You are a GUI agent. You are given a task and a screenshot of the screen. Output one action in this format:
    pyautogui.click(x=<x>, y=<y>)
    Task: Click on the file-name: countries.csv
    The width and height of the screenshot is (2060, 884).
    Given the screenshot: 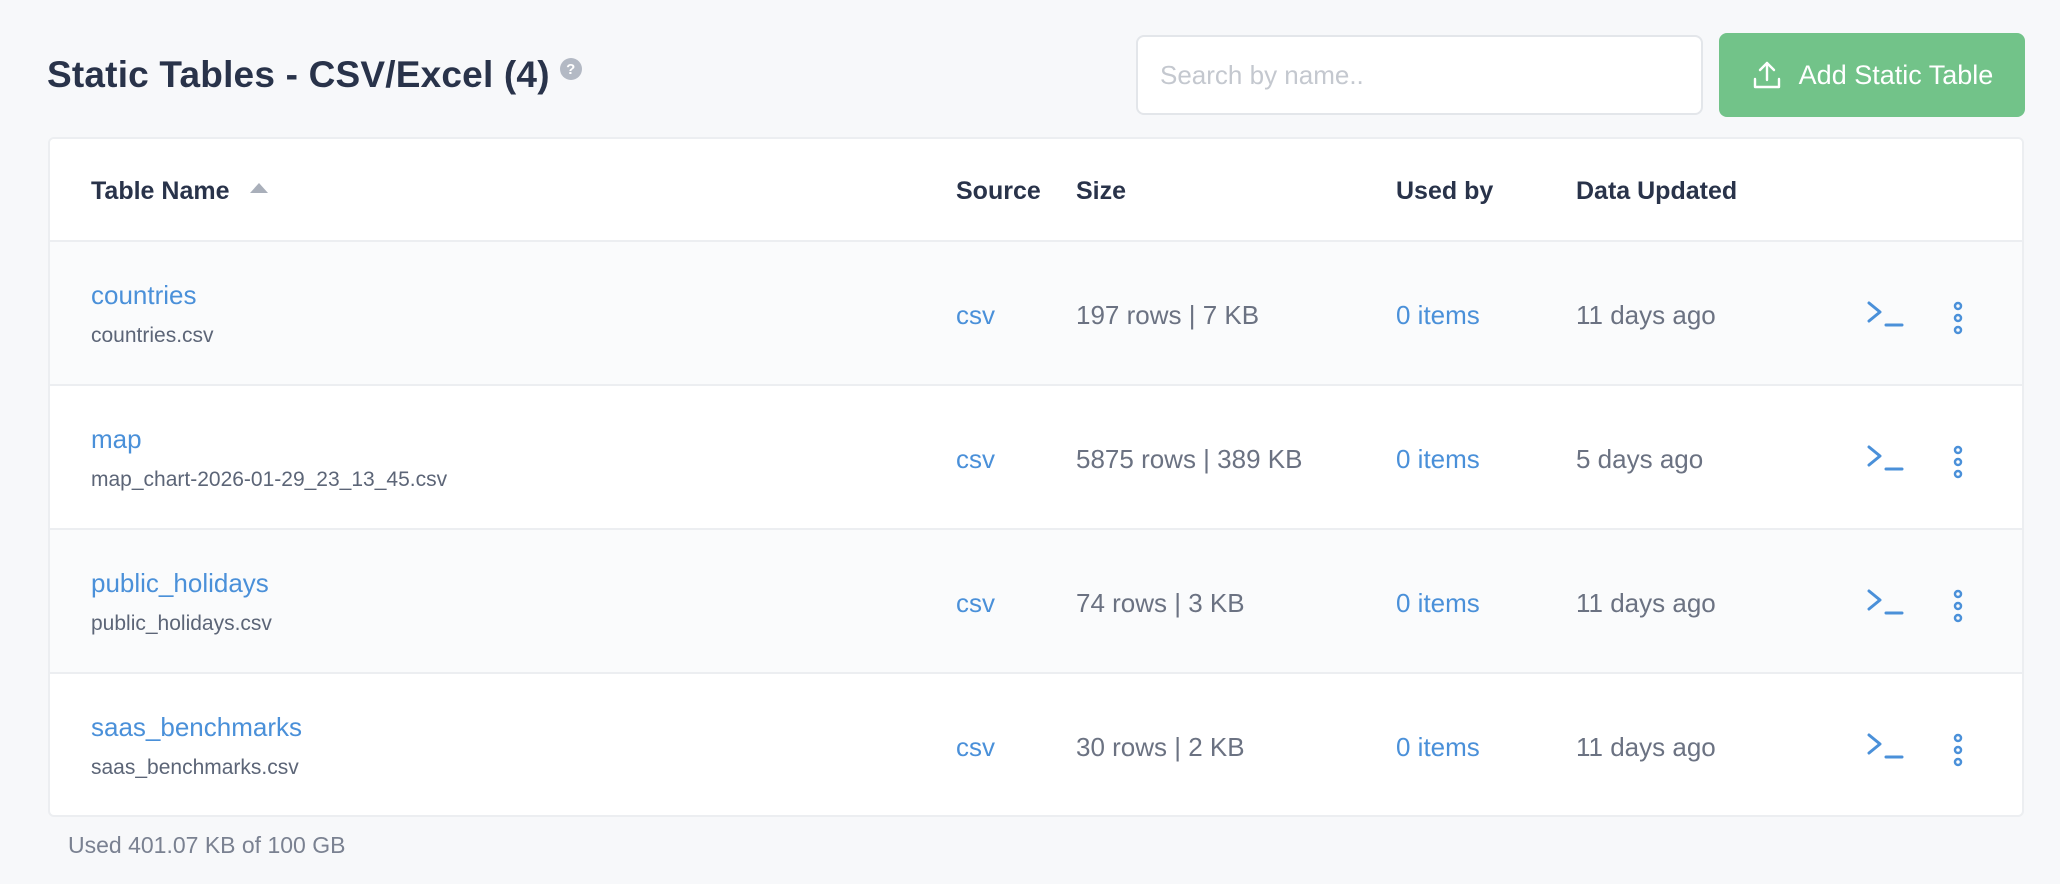 What is the action you would take?
    pyautogui.click(x=152, y=335)
    